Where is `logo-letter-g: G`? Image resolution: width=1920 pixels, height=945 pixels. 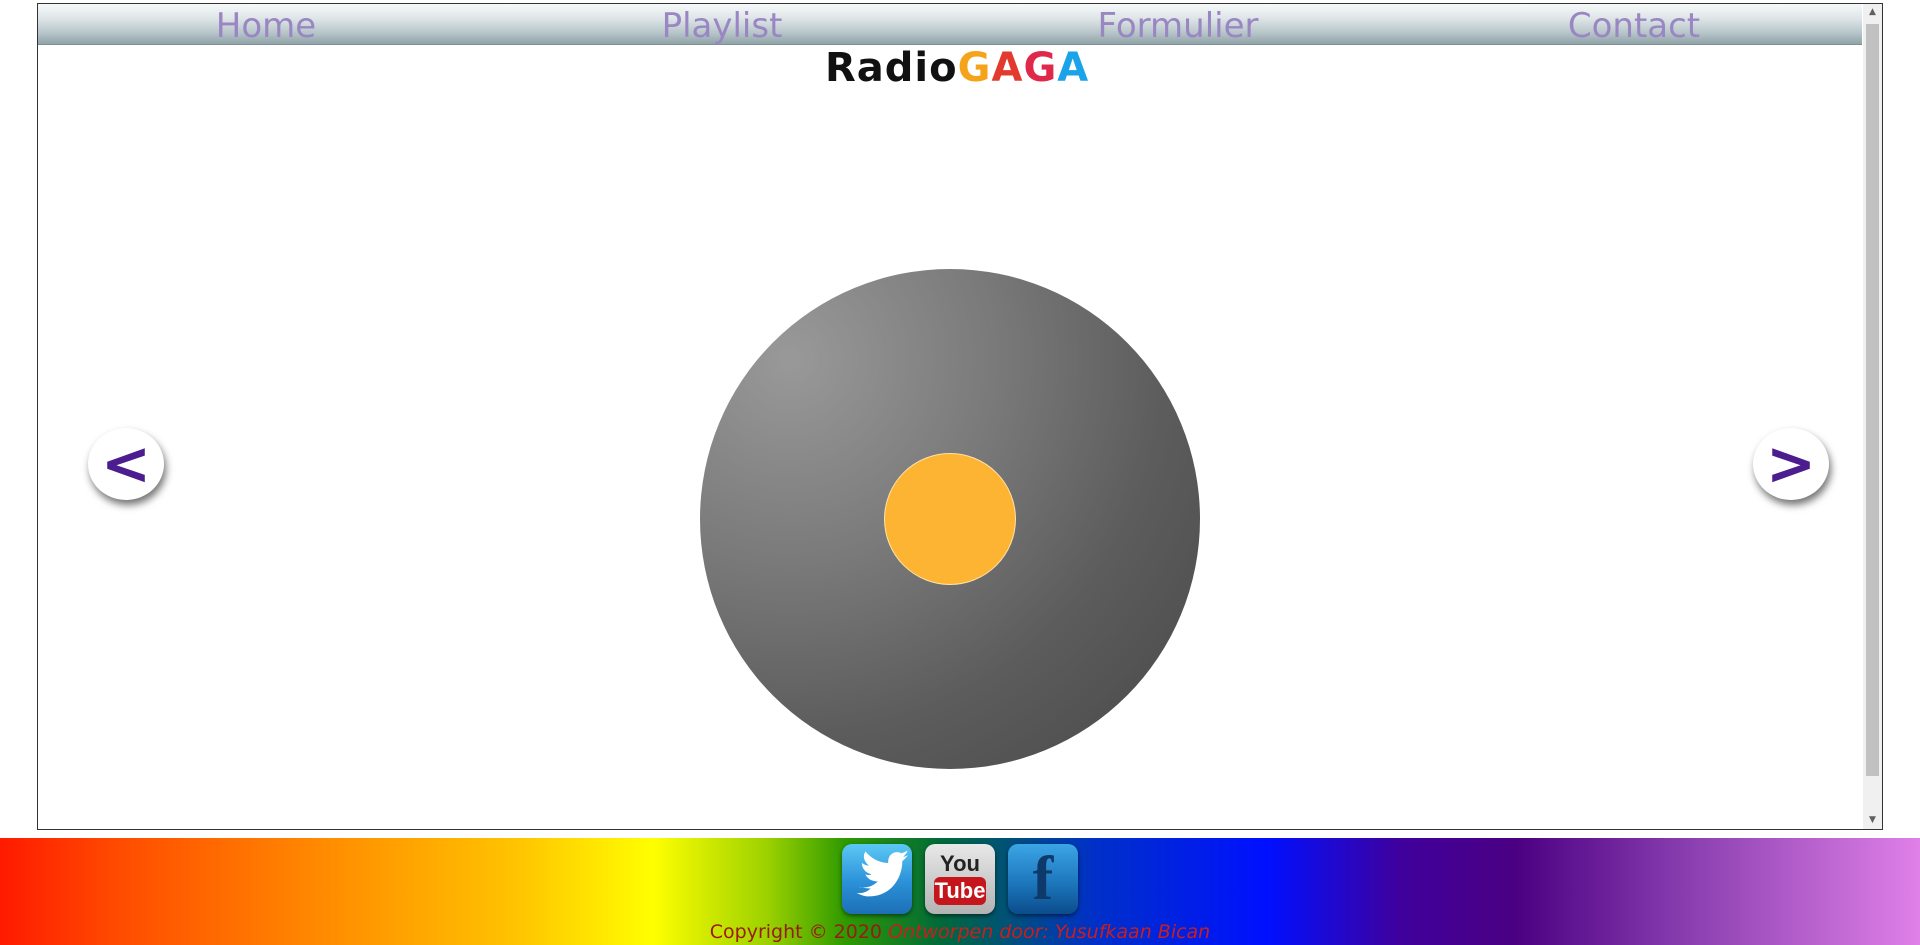 logo-letter-g: G is located at coordinates (974, 68).